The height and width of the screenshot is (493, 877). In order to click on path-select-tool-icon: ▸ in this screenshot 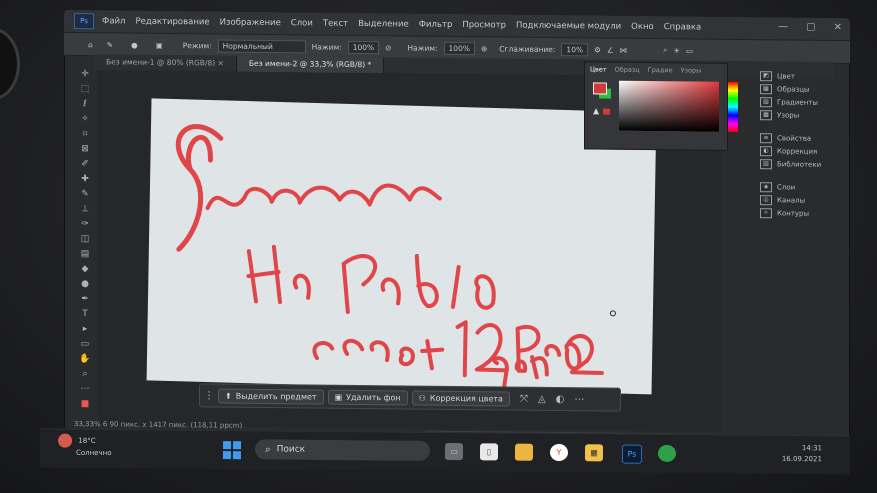, I will do `click(85, 329)`.